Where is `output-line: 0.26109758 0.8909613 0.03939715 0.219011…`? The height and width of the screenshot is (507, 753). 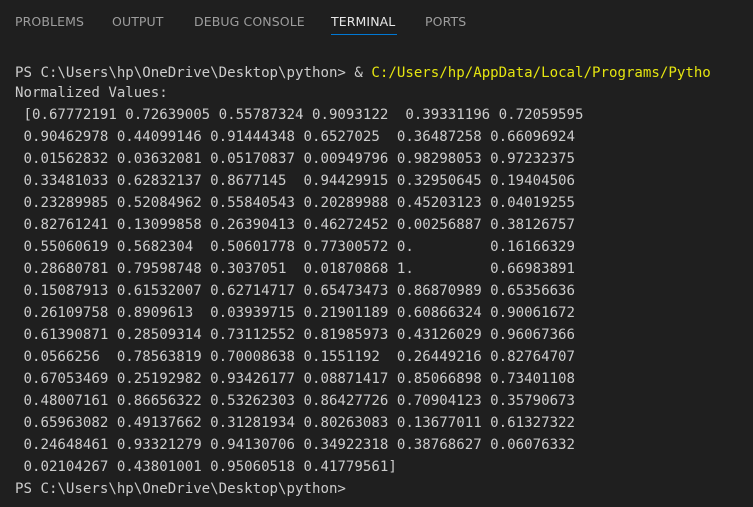 output-line: 0.26109758 0.8909613 0.03939715 0.219011… is located at coordinates (295, 313).